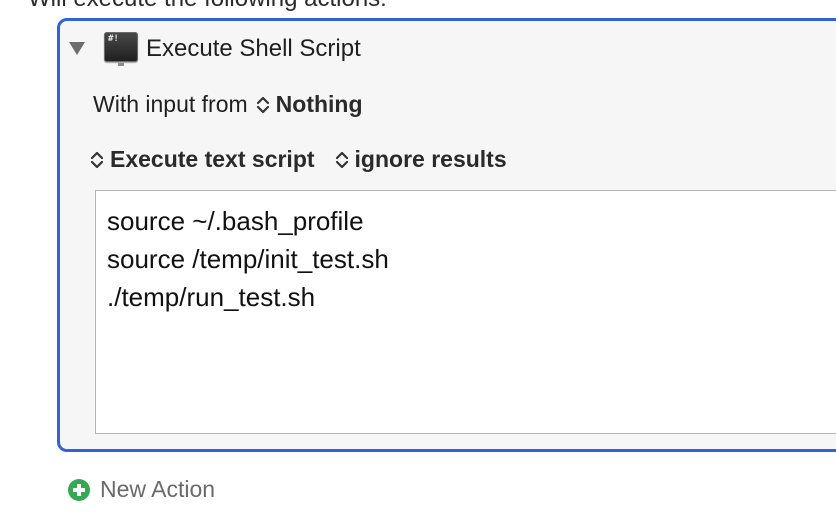  I want to click on script-line: source ~/.bash_profile, so click(235, 221).